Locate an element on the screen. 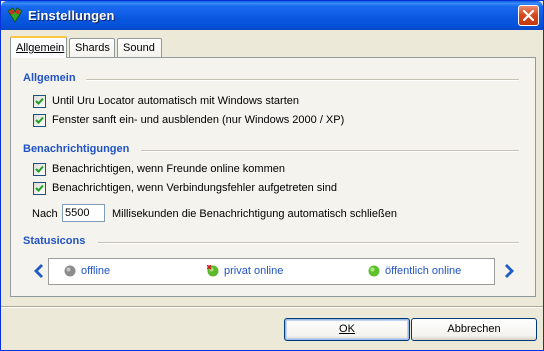 The height and width of the screenshot is (351, 544). tab-label: Shards is located at coordinates (92, 48).